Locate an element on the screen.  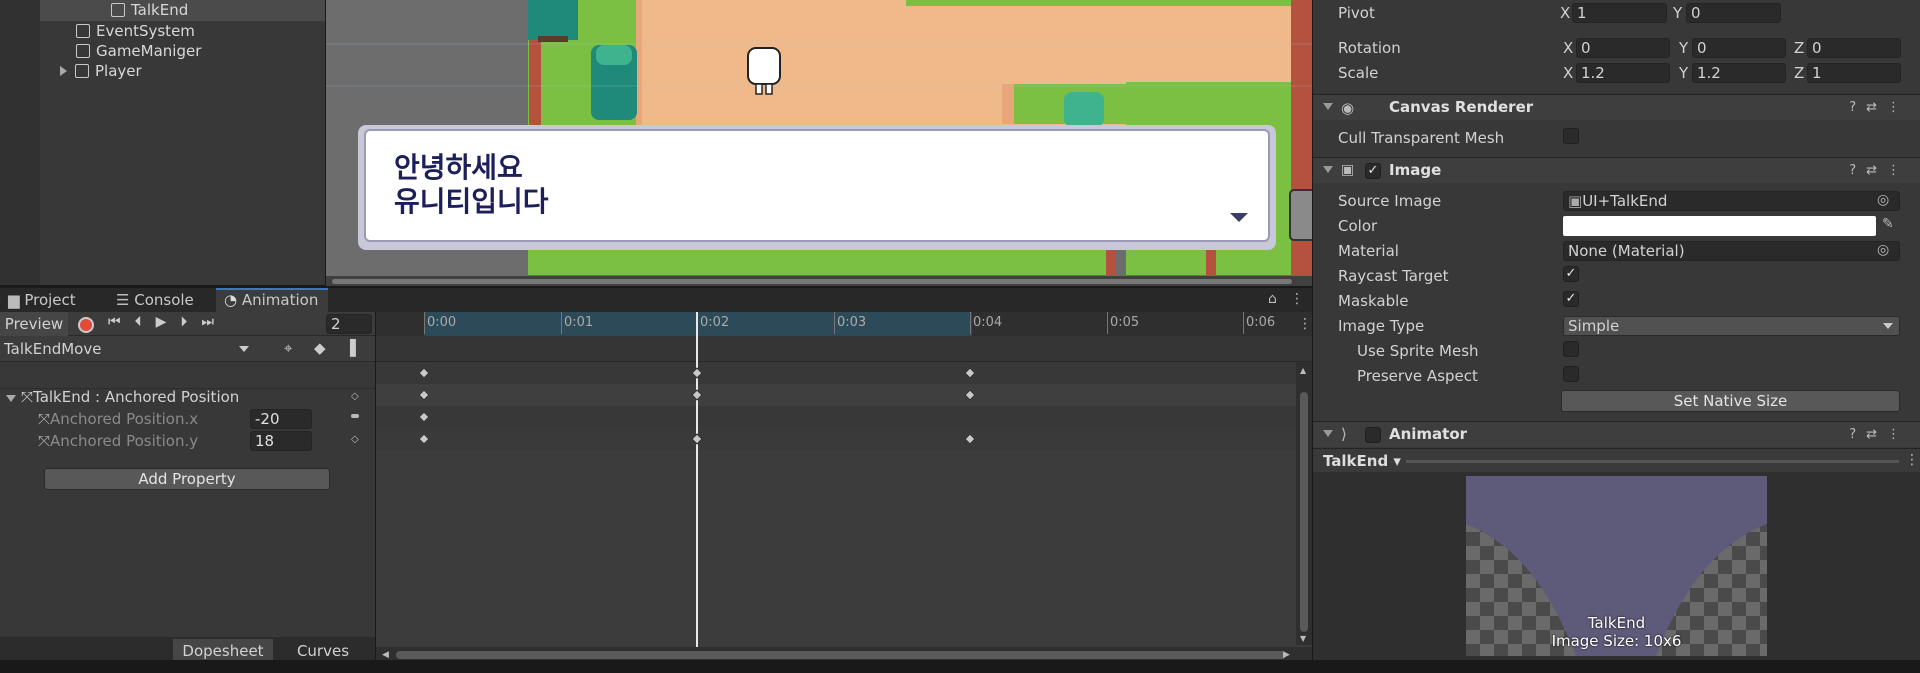
dialog-box: 안녕하세요 유니티입니다 is located at coordinates (817, 185).